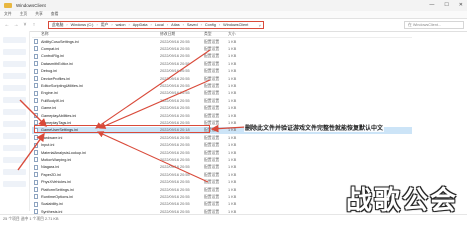 The image size is (467, 240). What do you see at coordinates (222, 145) in the screenshot?
I see `file-row: Input.ini 2022/09/16 20:55 配置设置 1 KB` at bounding box center [222, 145].